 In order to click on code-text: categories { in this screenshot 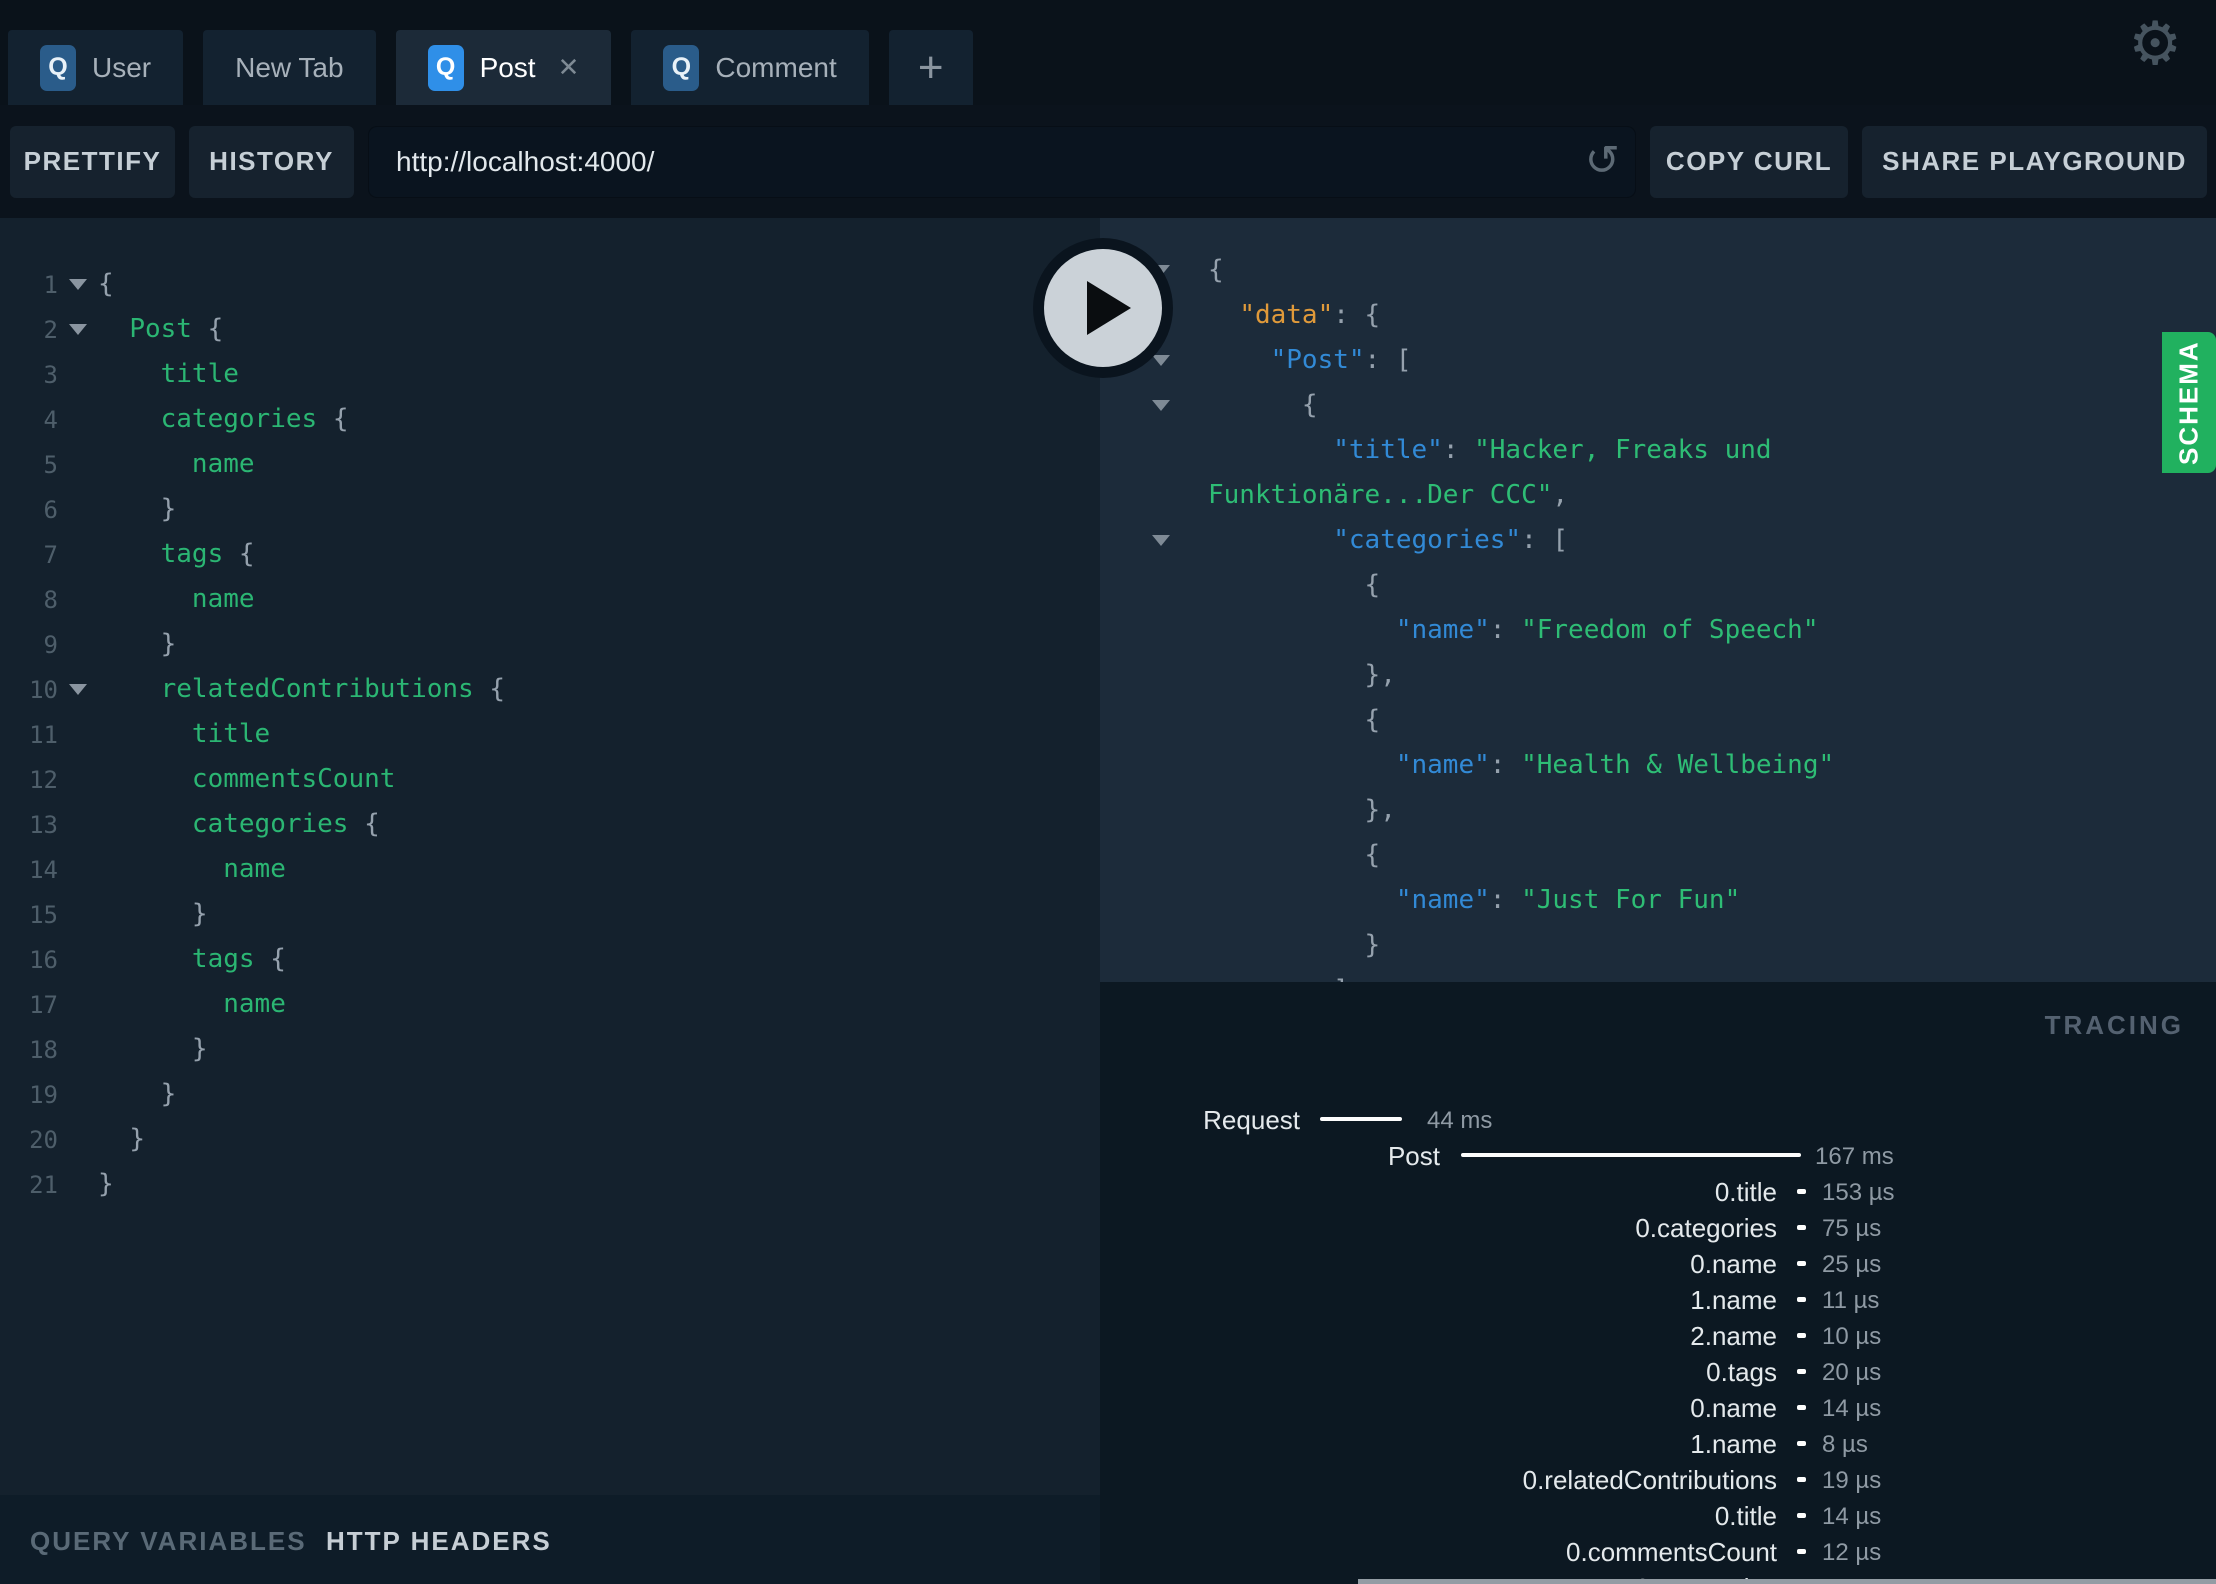, I will do `click(285, 824)`.